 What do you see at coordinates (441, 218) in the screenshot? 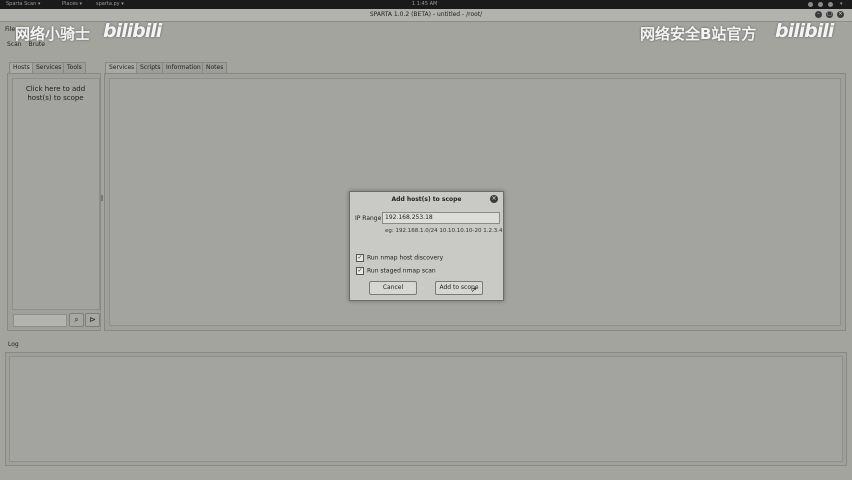
I see `ip-range-input: 192.168.253.18` at bounding box center [441, 218].